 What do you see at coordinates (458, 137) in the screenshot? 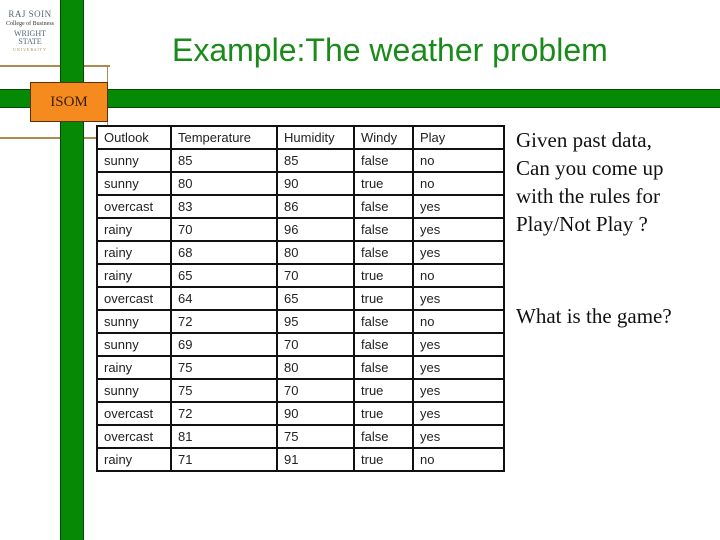
I see `column-header: Play` at bounding box center [458, 137].